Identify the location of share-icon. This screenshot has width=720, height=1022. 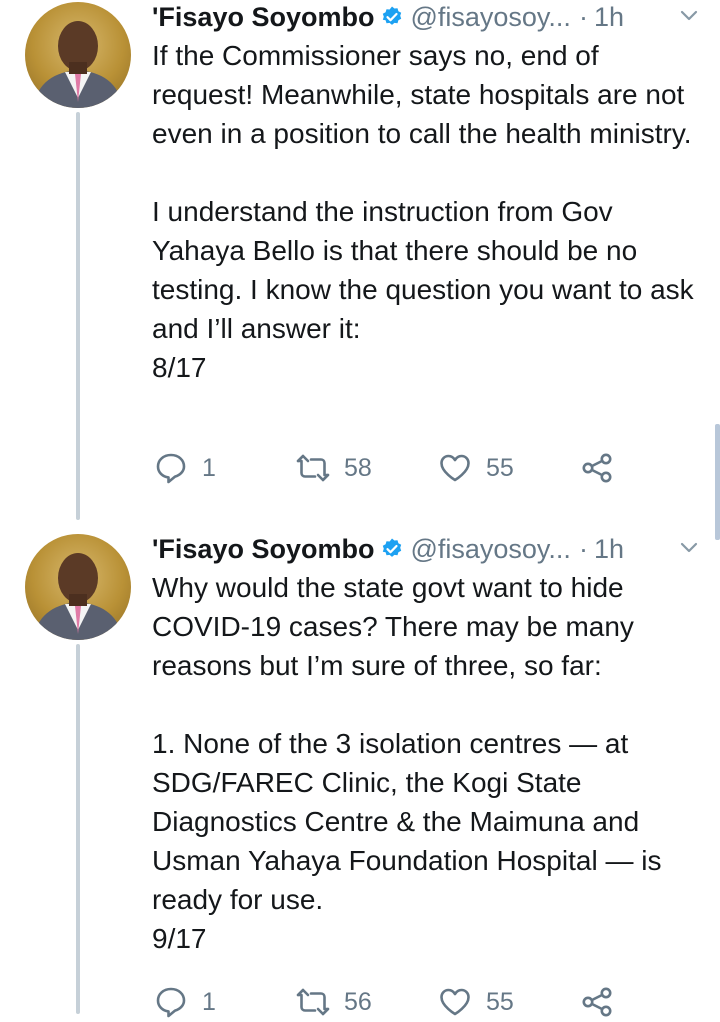
(597, 468).